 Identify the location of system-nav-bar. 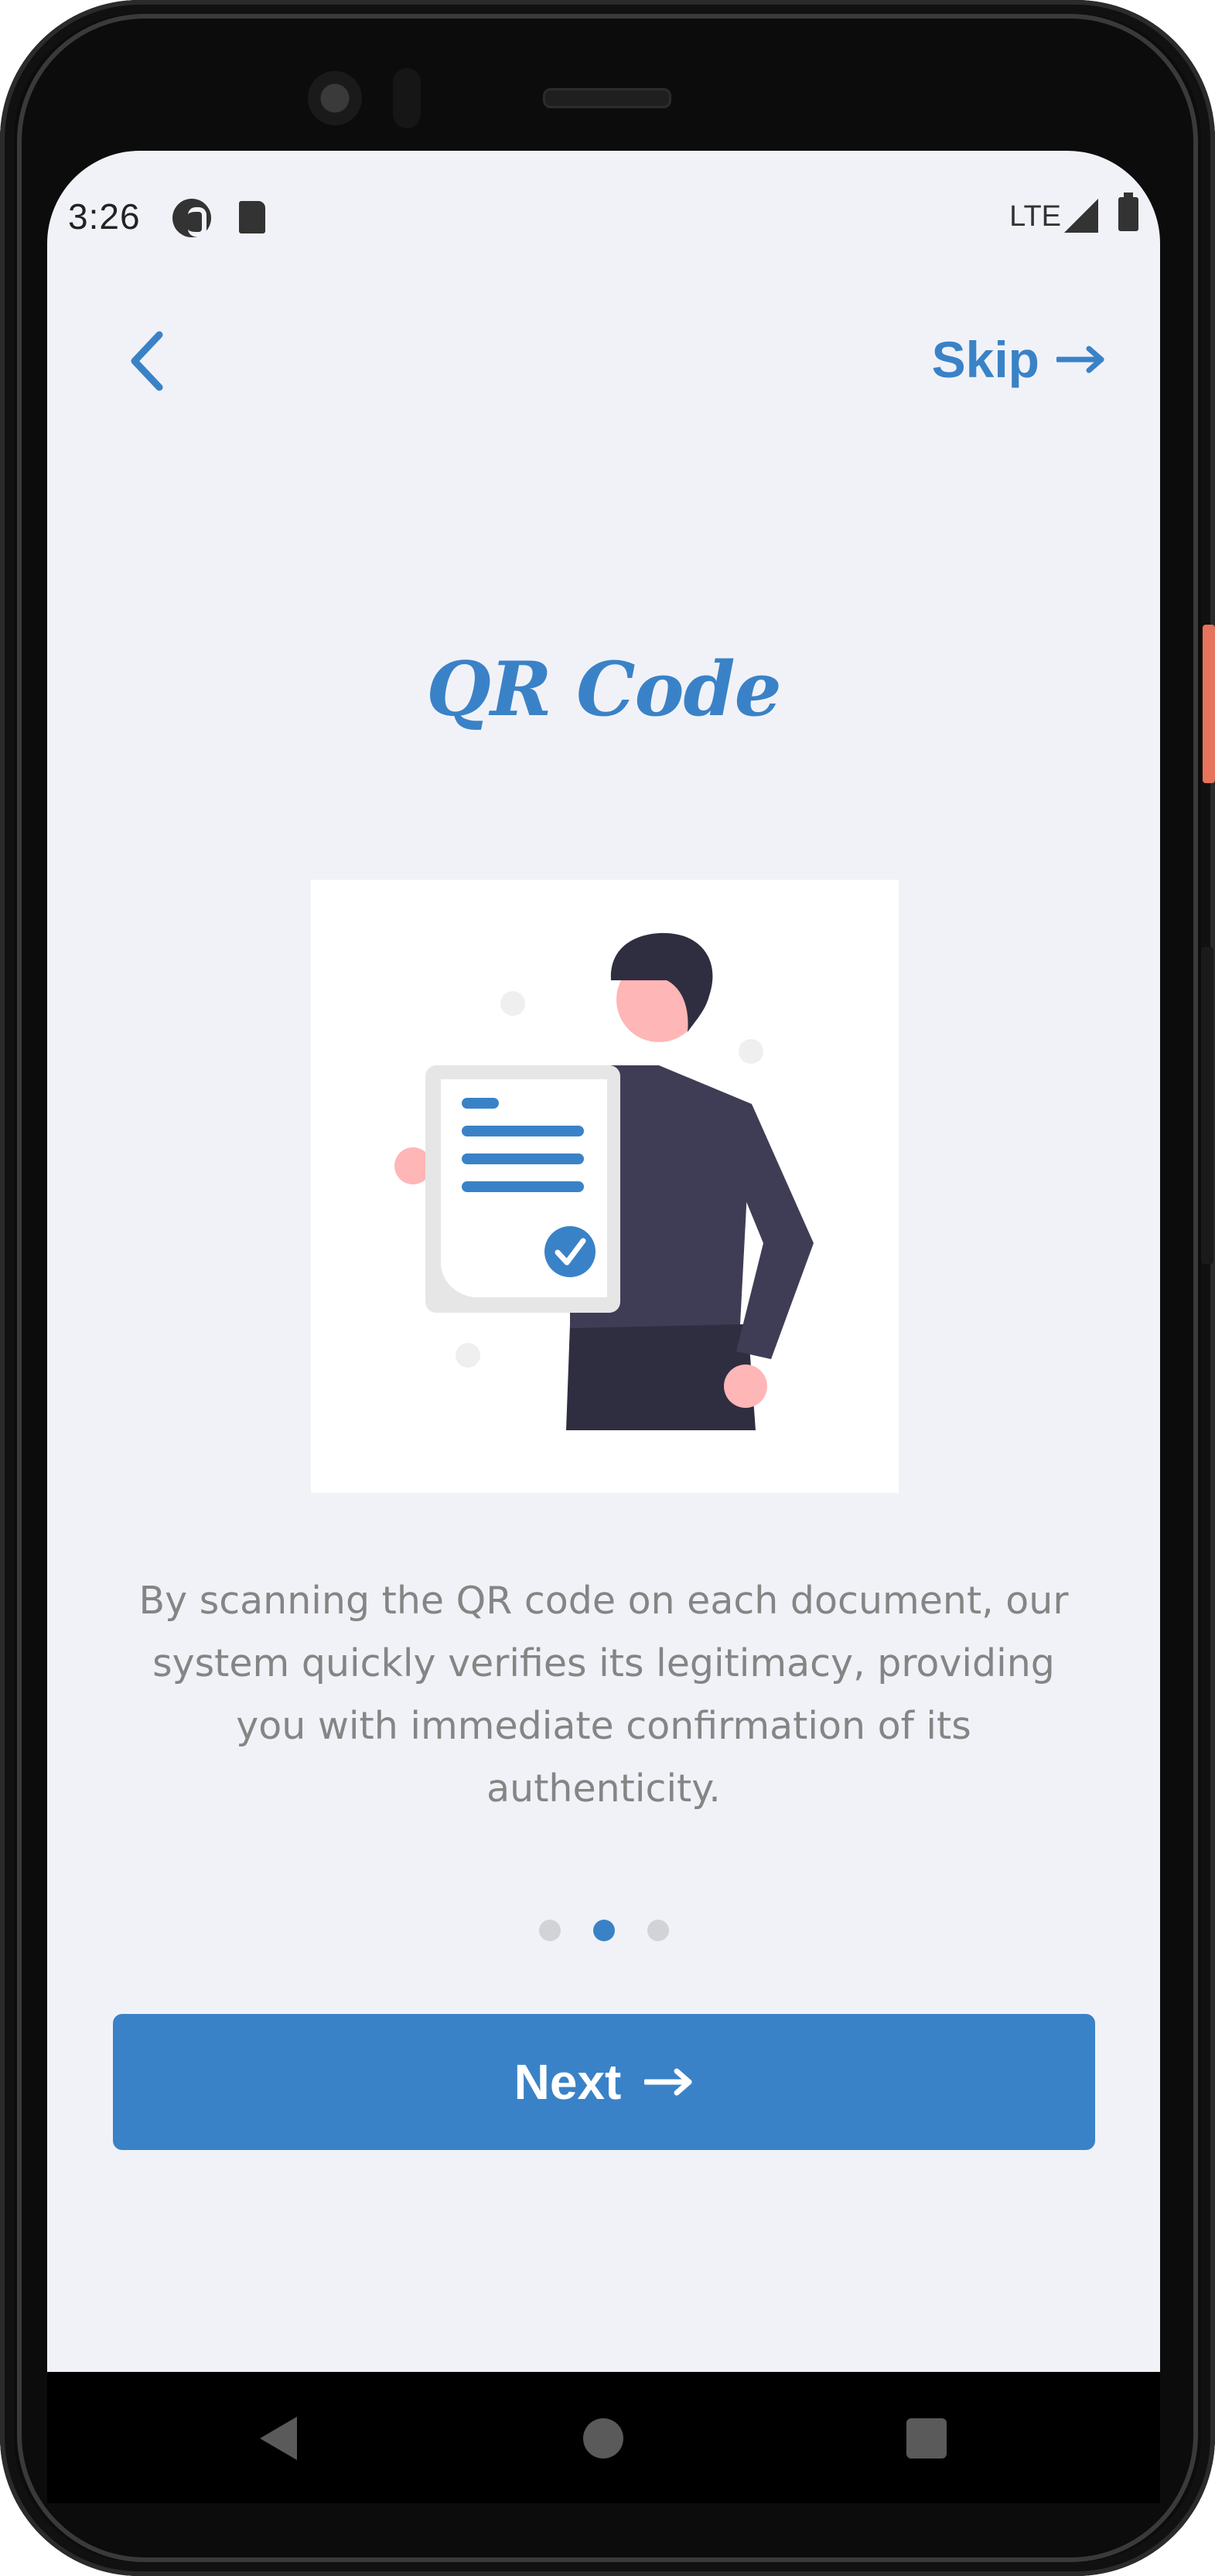
(603, 2437).